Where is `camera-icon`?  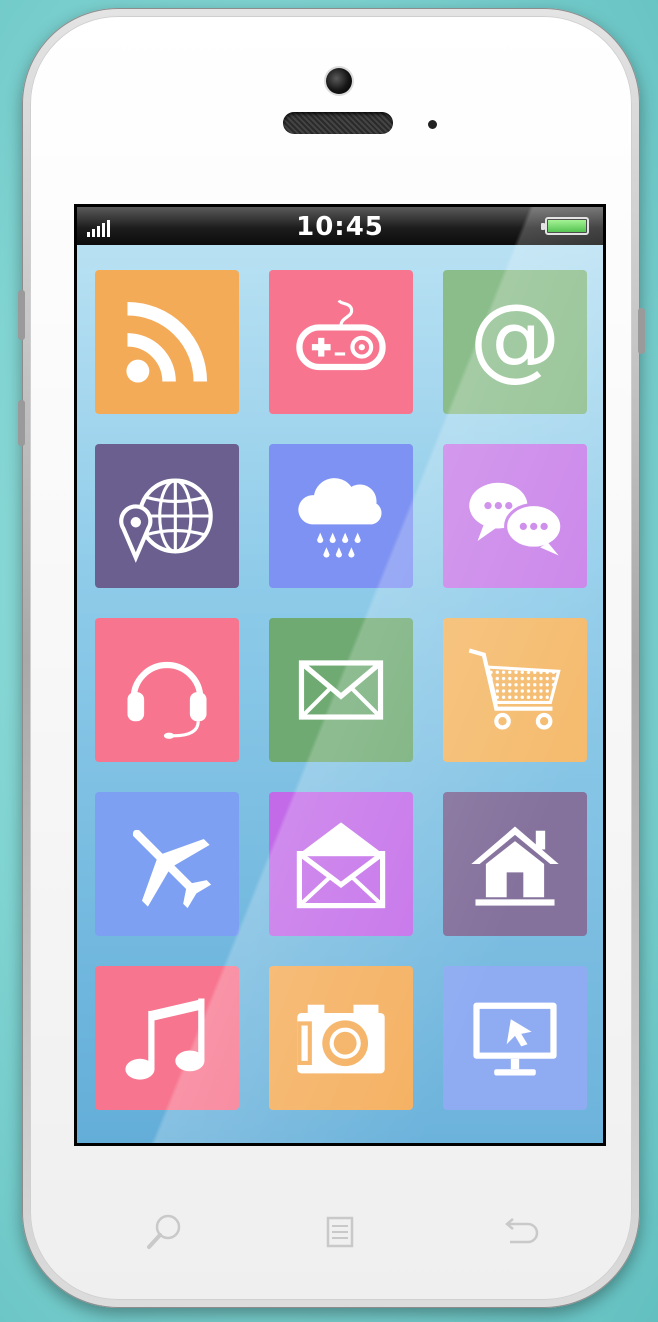 camera-icon is located at coordinates (341, 1039).